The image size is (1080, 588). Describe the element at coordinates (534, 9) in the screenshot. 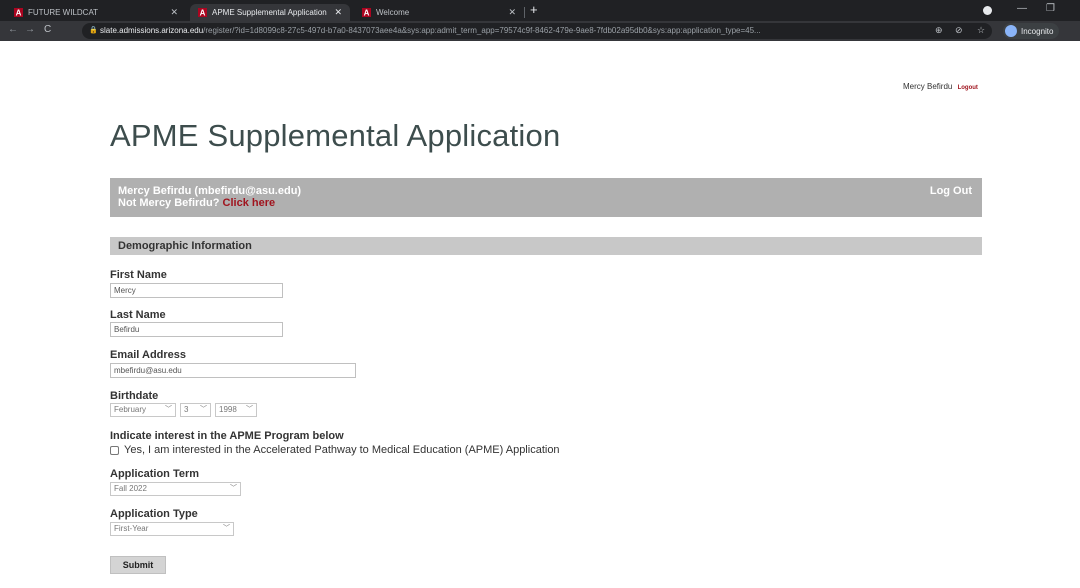

I see `new-tab-icon: +` at that location.